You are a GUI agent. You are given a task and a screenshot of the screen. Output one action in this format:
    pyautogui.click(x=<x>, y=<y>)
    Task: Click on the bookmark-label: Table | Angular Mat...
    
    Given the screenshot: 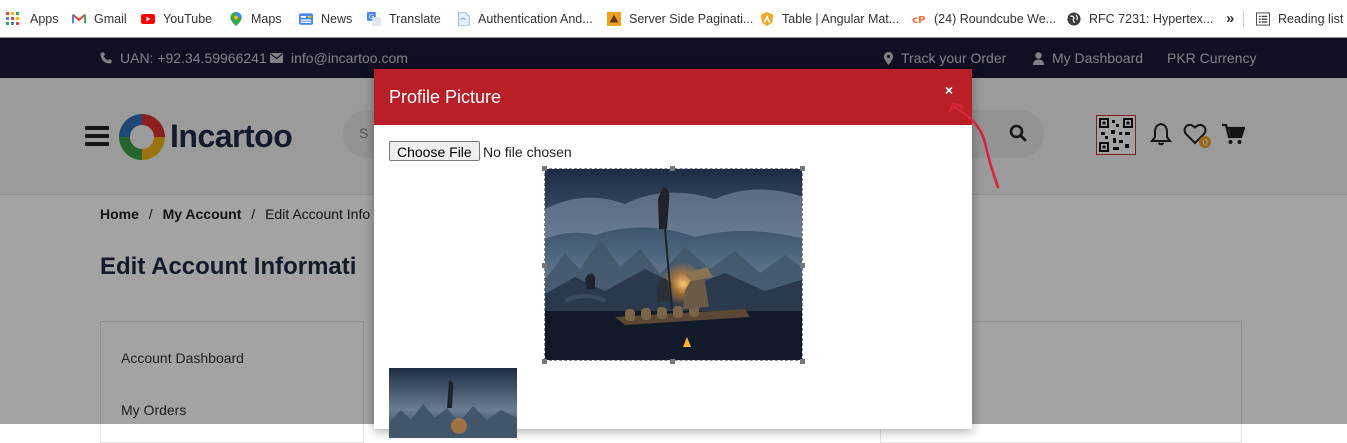 What is the action you would take?
    pyautogui.click(x=841, y=18)
    